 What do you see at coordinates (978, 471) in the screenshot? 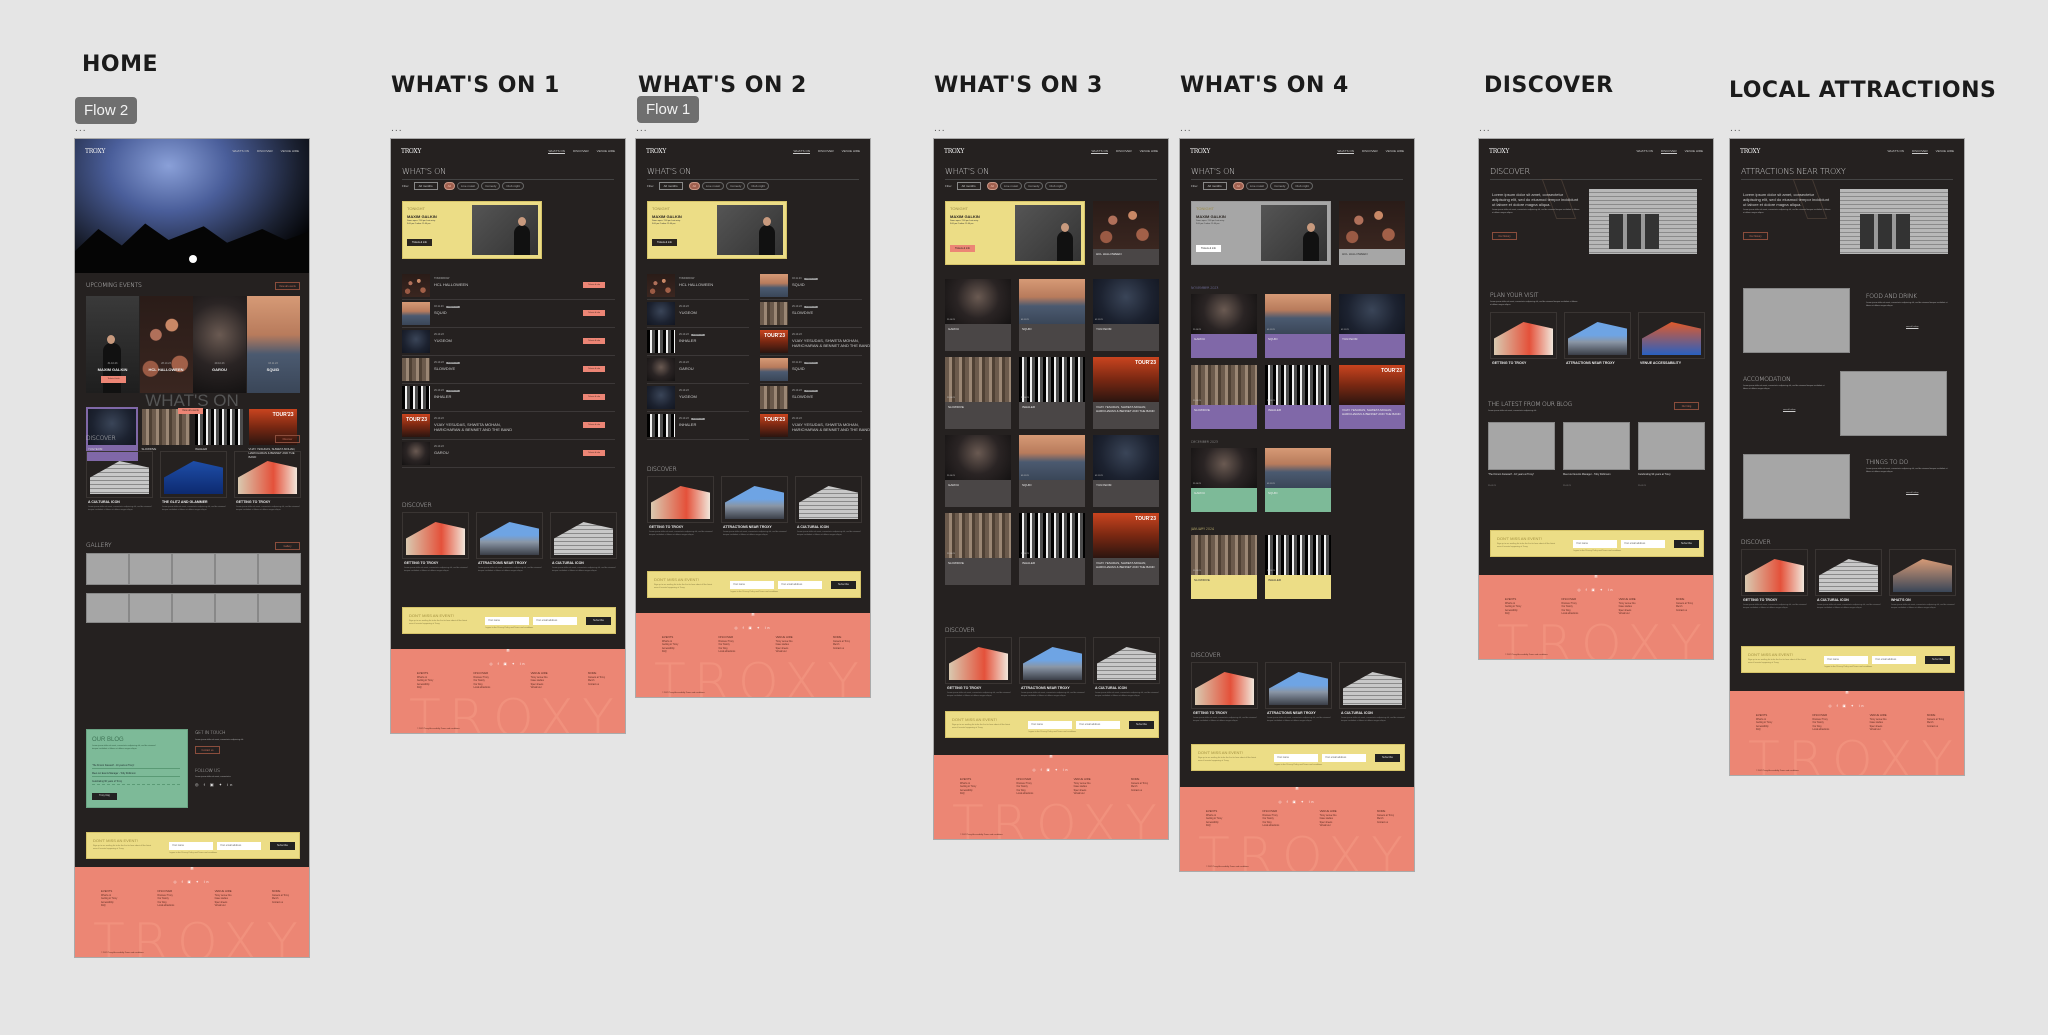
I see `event-card: 29.10.23 GAROU` at bounding box center [978, 471].